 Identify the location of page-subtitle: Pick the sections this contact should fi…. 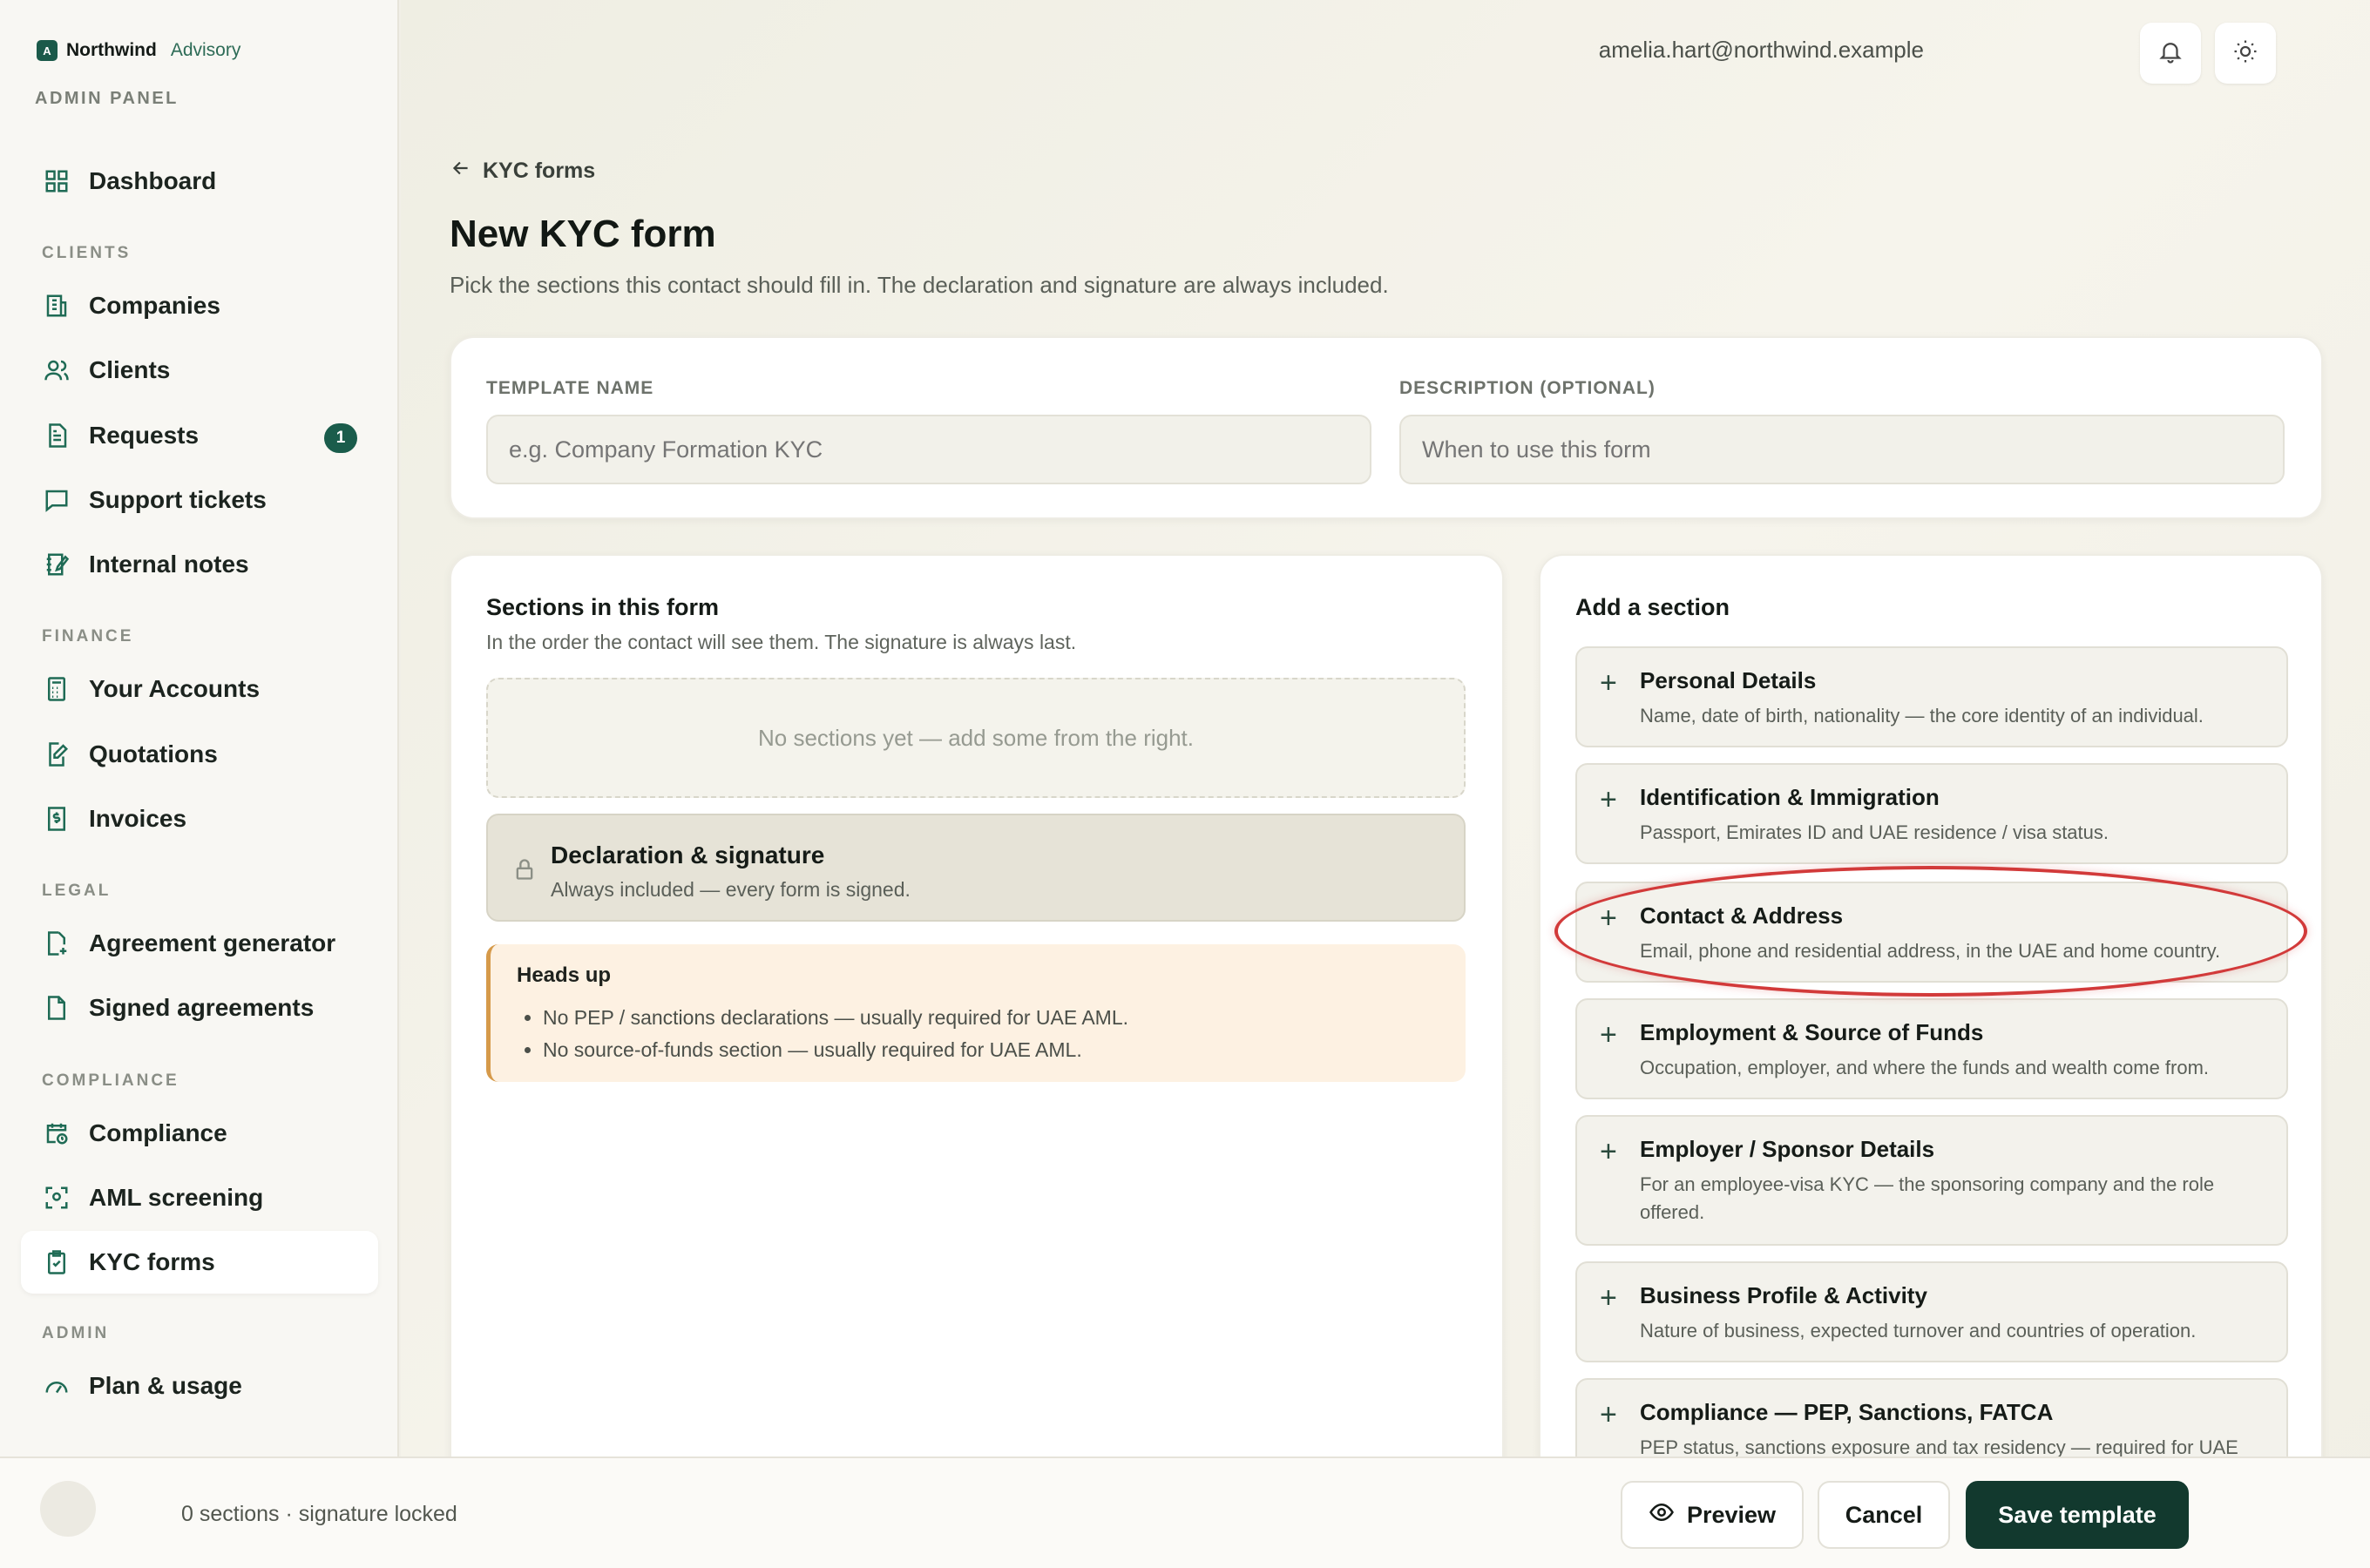
(919, 285).